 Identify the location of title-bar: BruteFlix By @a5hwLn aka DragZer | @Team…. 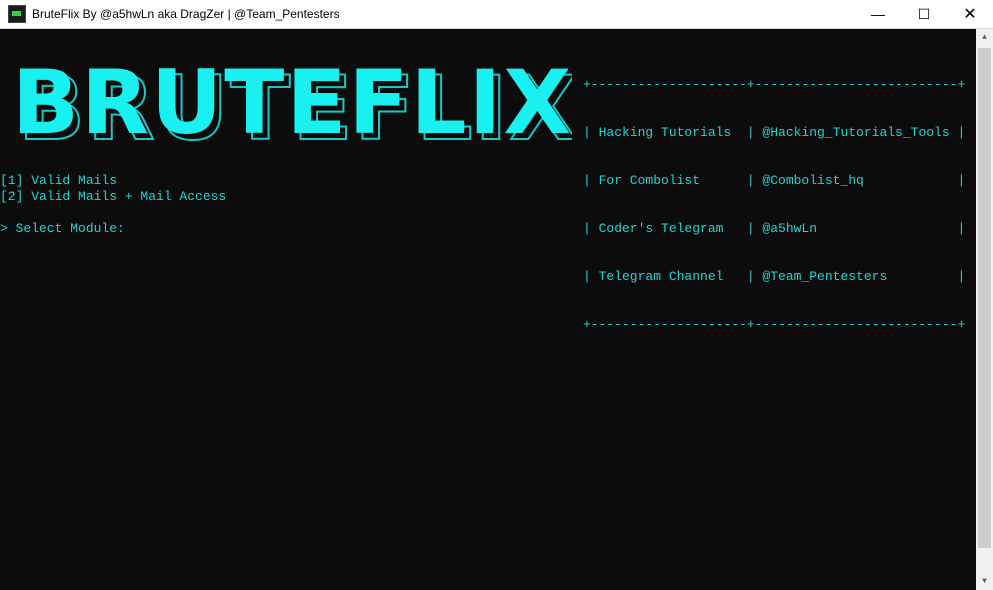
(496, 14).